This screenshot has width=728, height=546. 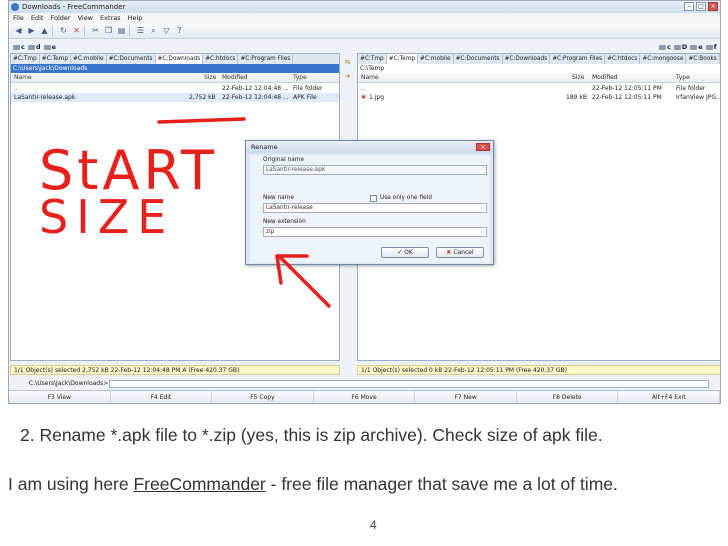 What do you see at coordinates (568, 397) in the screenshot?
I see `f8-delete-button: F8 Delete` at bounding box center [568, 397].